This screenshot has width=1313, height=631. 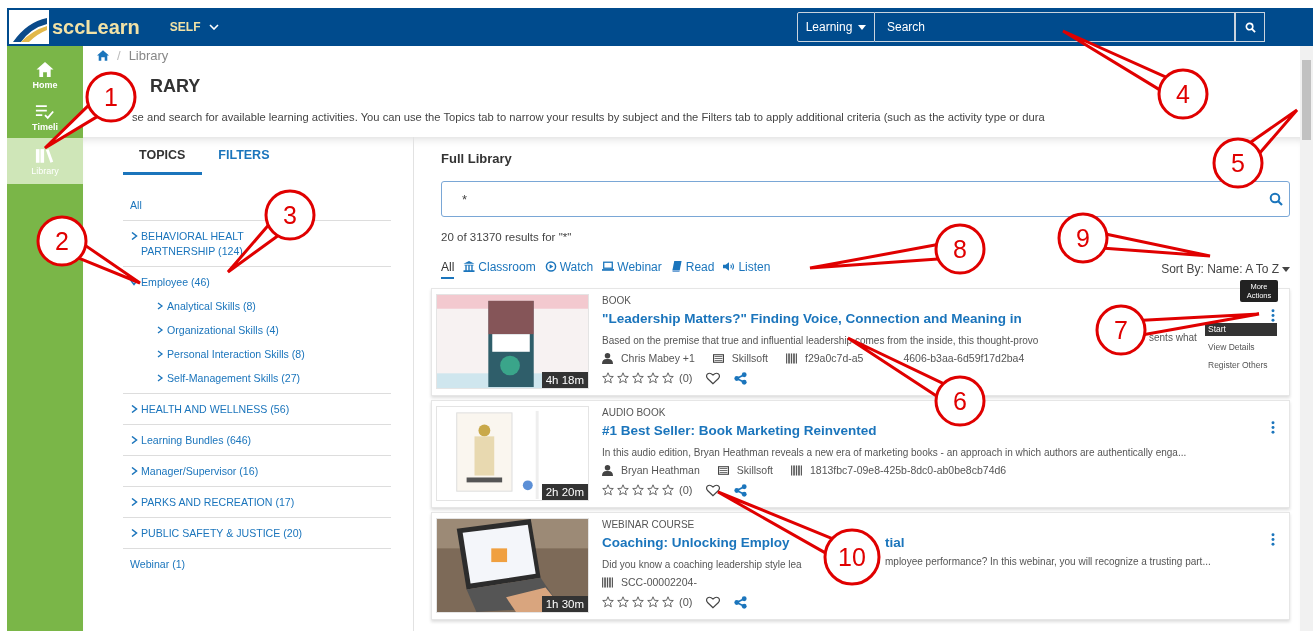 I want to click on page-description: se and search for available learning activities. You can use the Topics tab to narrow your results by subject and the Filters tab to apply additional criteria (such as the activity type or dura, so click(x=588, y=117).